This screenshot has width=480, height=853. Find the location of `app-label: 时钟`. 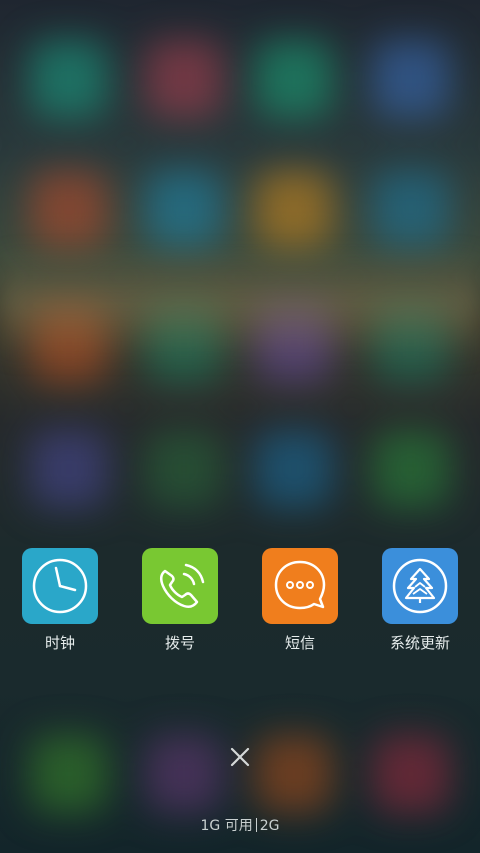

app-label: 时钟 is located at coordinates (59, 643).